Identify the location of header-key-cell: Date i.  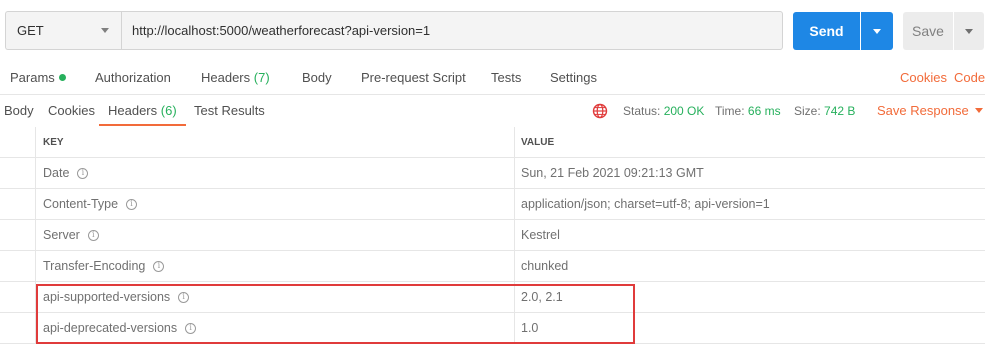
(275, 173).